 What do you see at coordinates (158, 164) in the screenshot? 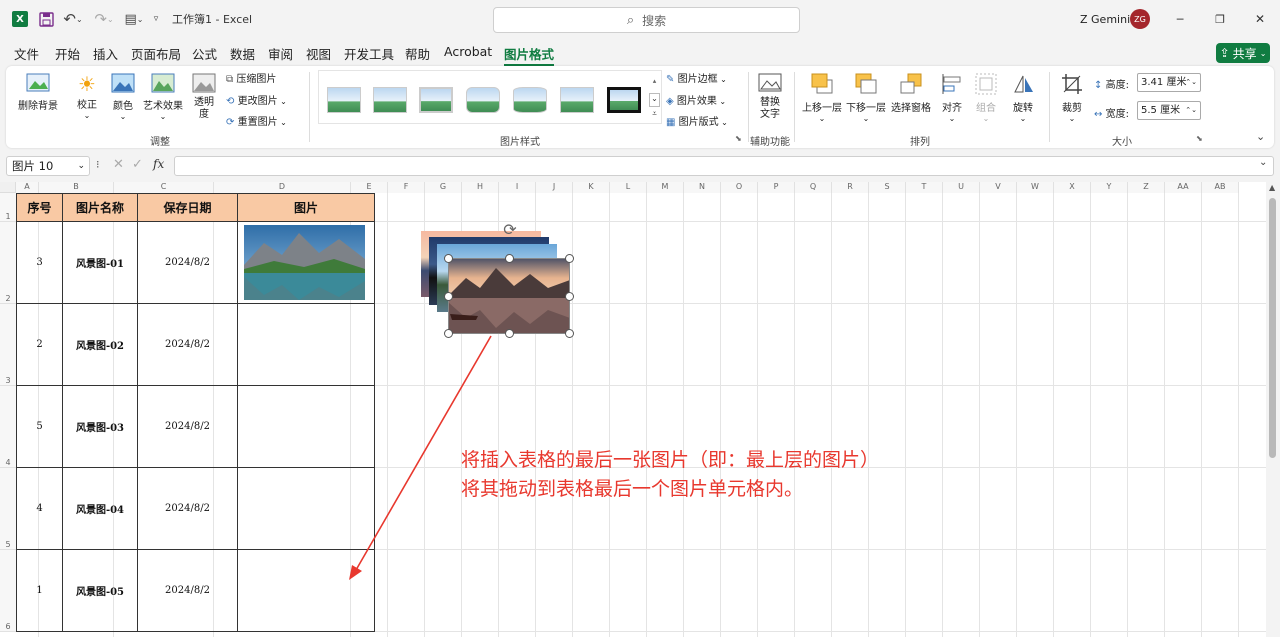
I see `insert-function-icon: fx` at bounding box center [158, 164].